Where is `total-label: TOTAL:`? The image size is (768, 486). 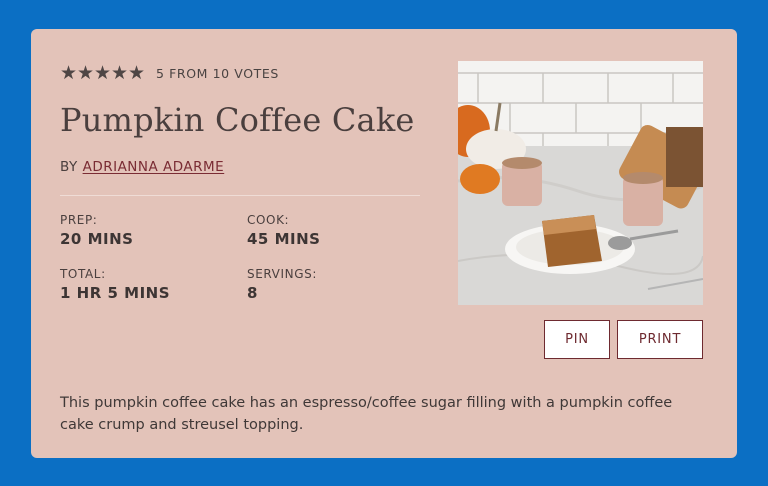 total-label: TOTAL: is located at coordinates (83, 274).